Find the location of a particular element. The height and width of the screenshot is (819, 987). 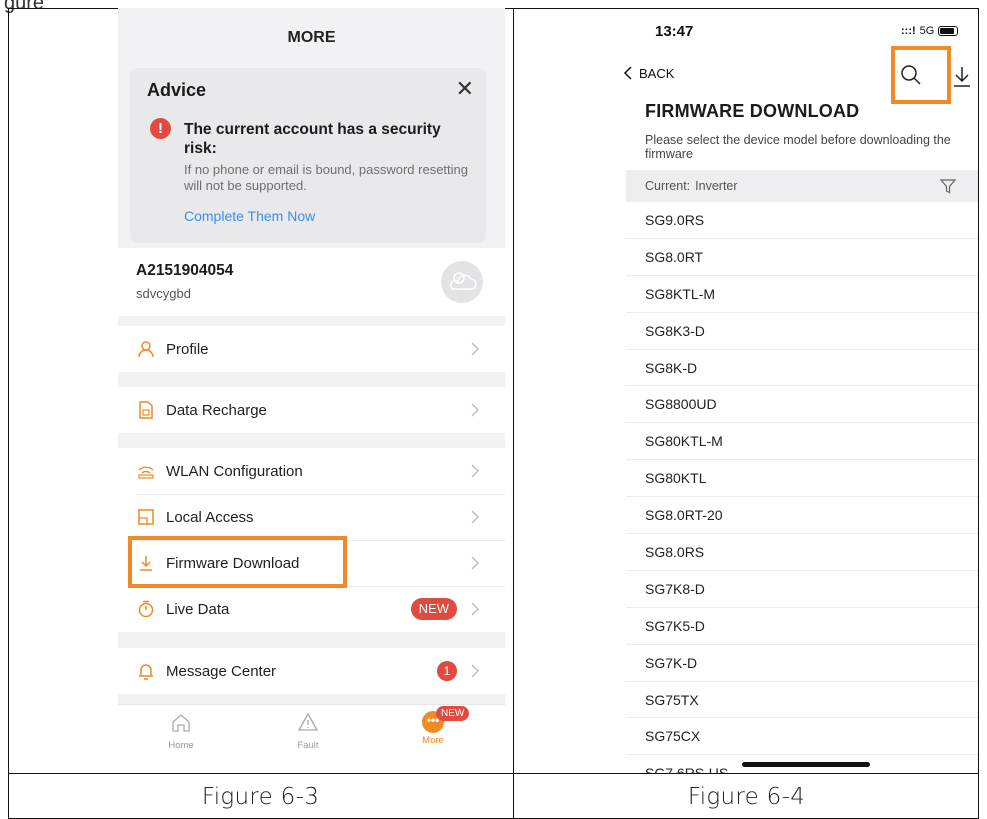

tab-bar: Home Fault ••• NEW More is located at coordinates (311, 732).